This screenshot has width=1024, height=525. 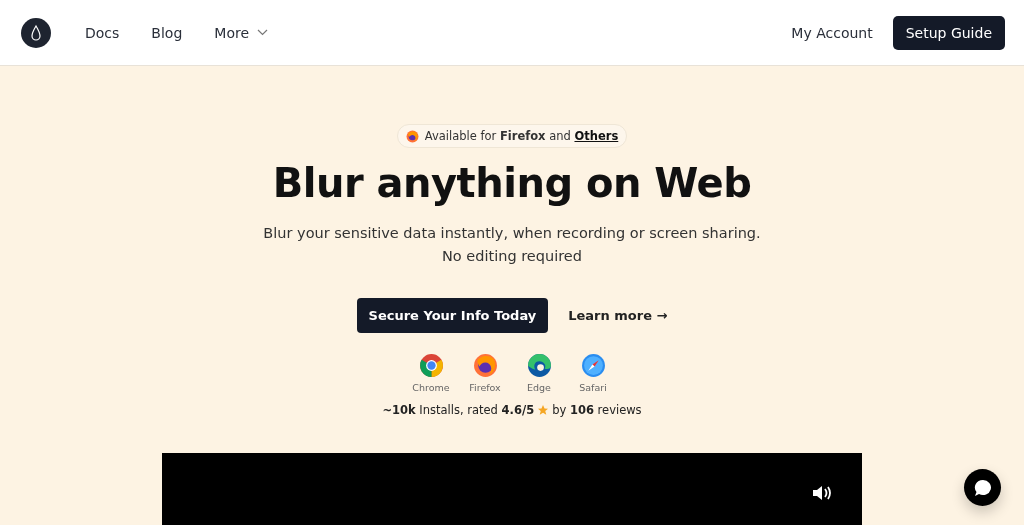 I want to click on chrome-icon, so click(x=431, y=365).